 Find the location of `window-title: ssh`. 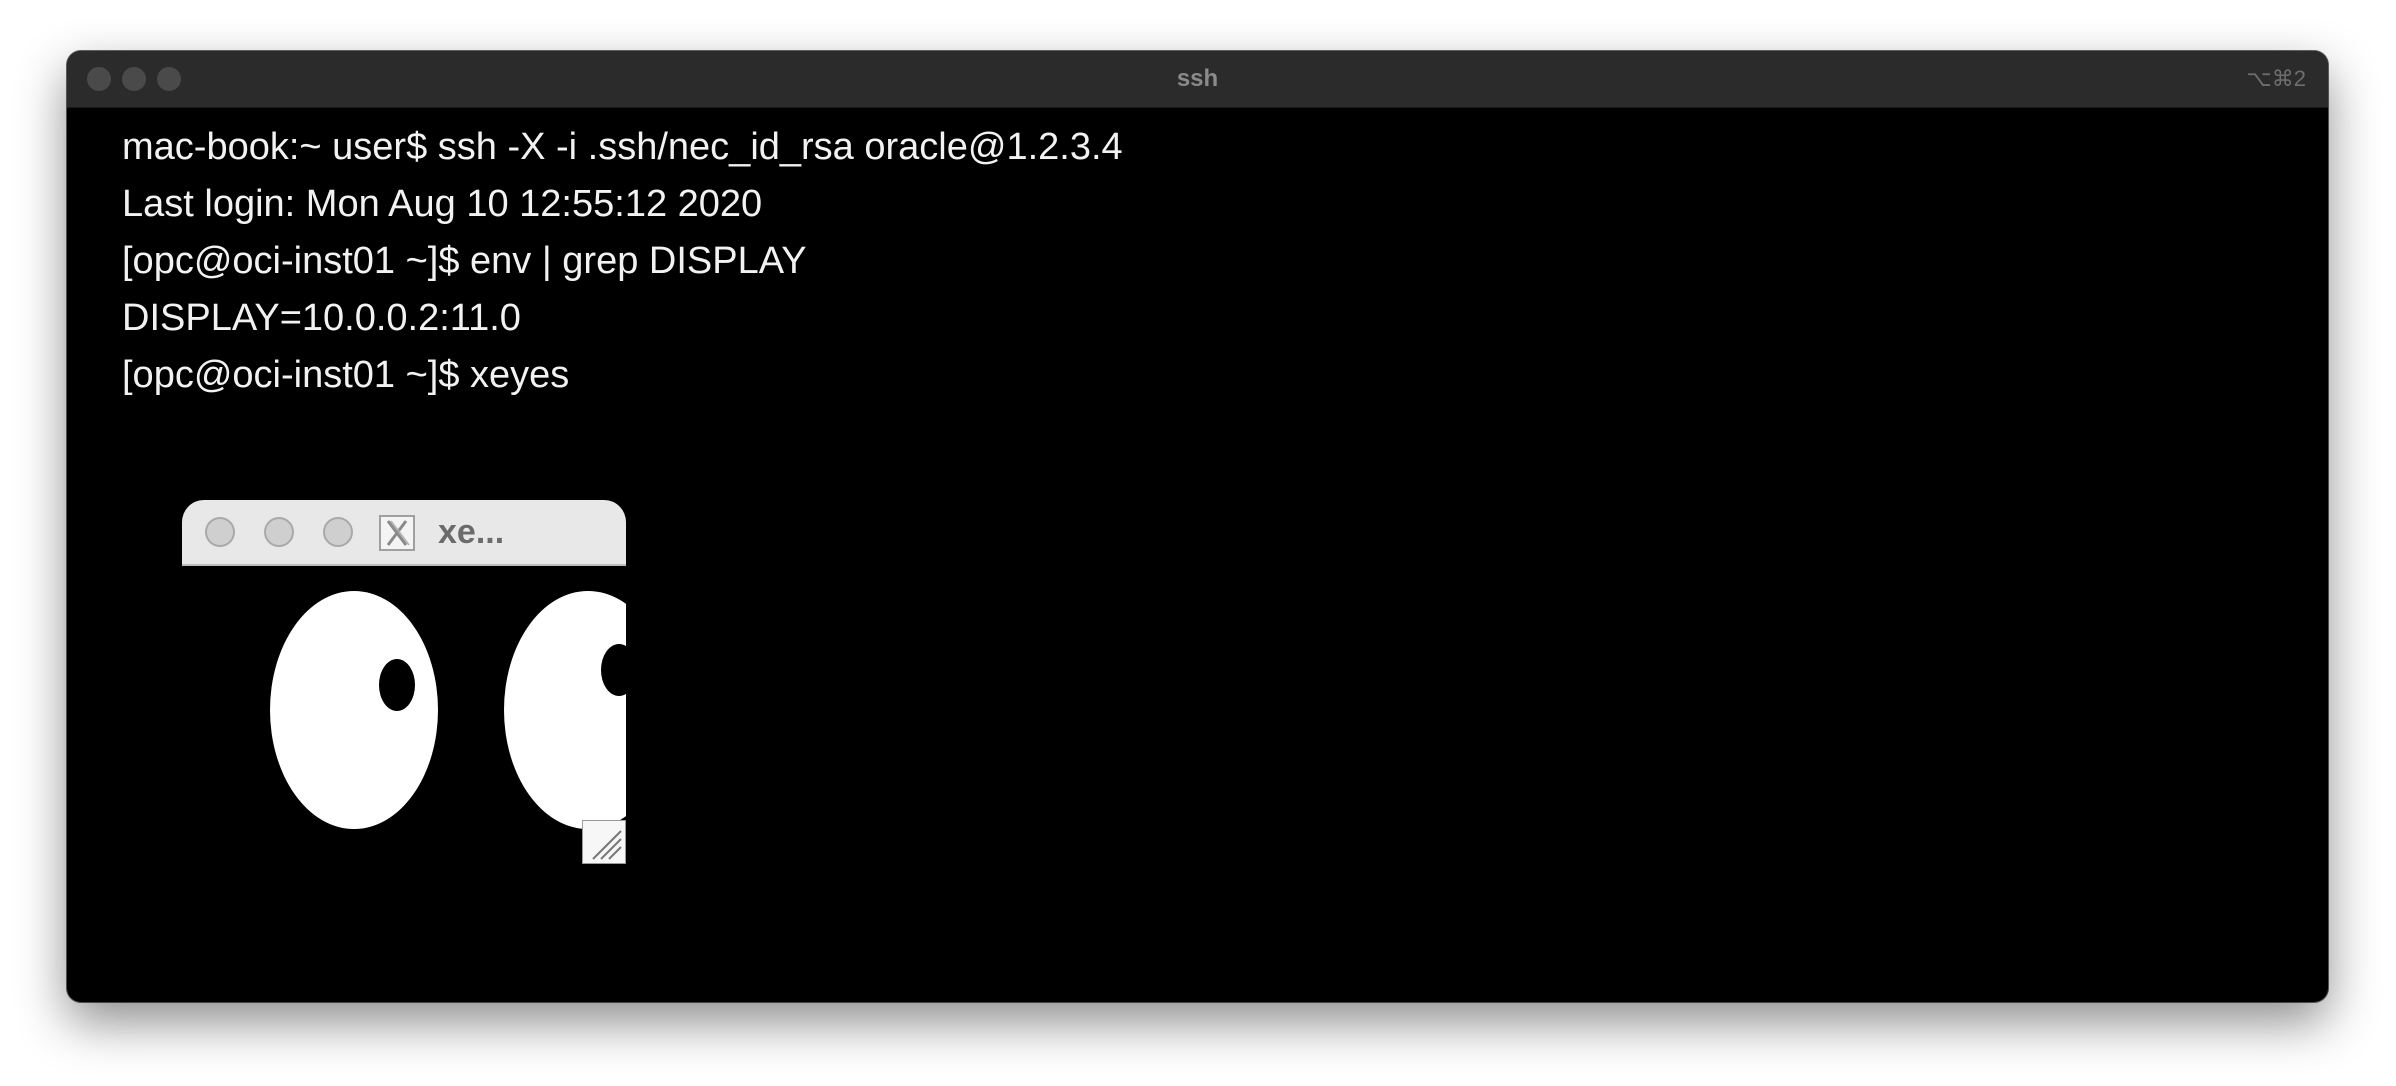

window-title: ssh is located at coordinates (1197, 78).